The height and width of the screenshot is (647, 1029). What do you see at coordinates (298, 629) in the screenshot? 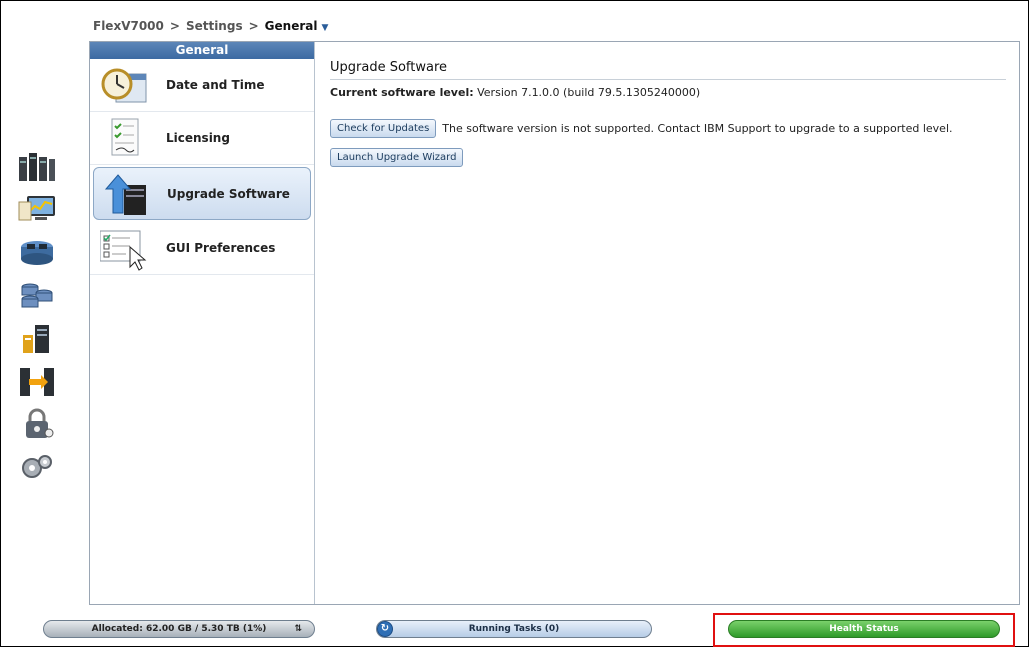
I see `toggle-arrows-icon: ⇅` at bounding box center [298, 629].